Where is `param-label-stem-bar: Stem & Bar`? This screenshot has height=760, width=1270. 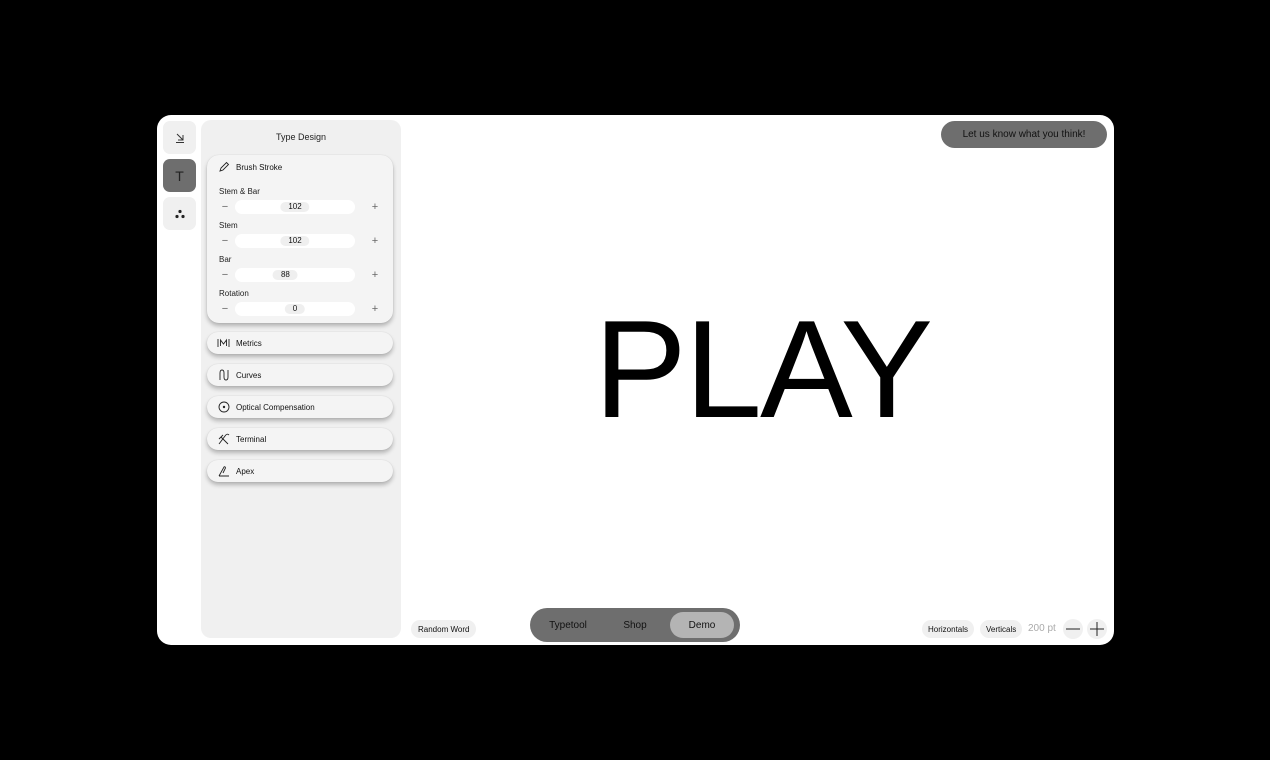 param-label-stem-bar: Stem & Bar is located at coordinates (239, 191).